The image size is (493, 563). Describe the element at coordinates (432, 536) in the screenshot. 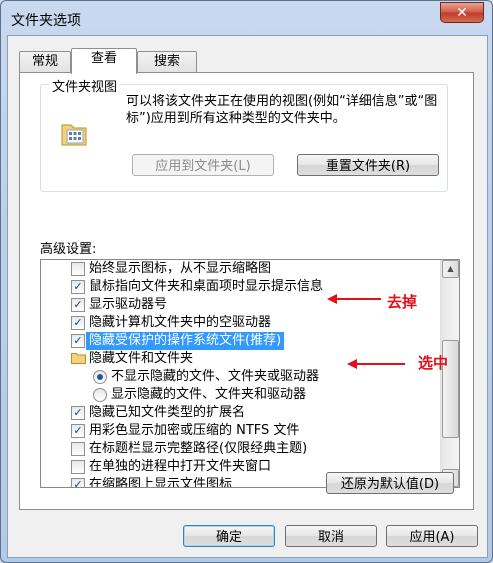

I see `apply-button: 应用(A)` at that location.